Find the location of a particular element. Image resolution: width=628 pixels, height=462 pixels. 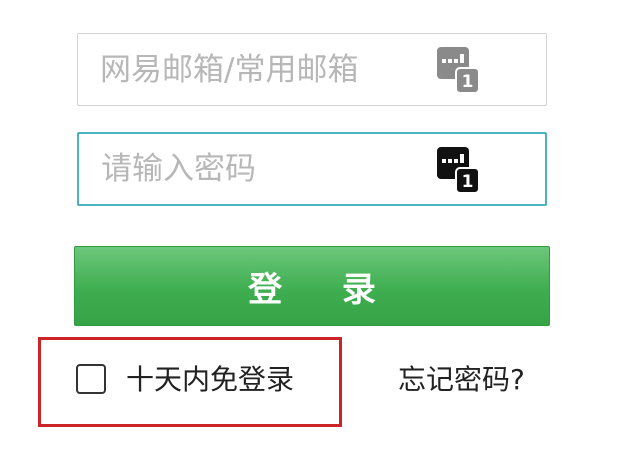

remember-checkbox is located at coordinates (91, 379).